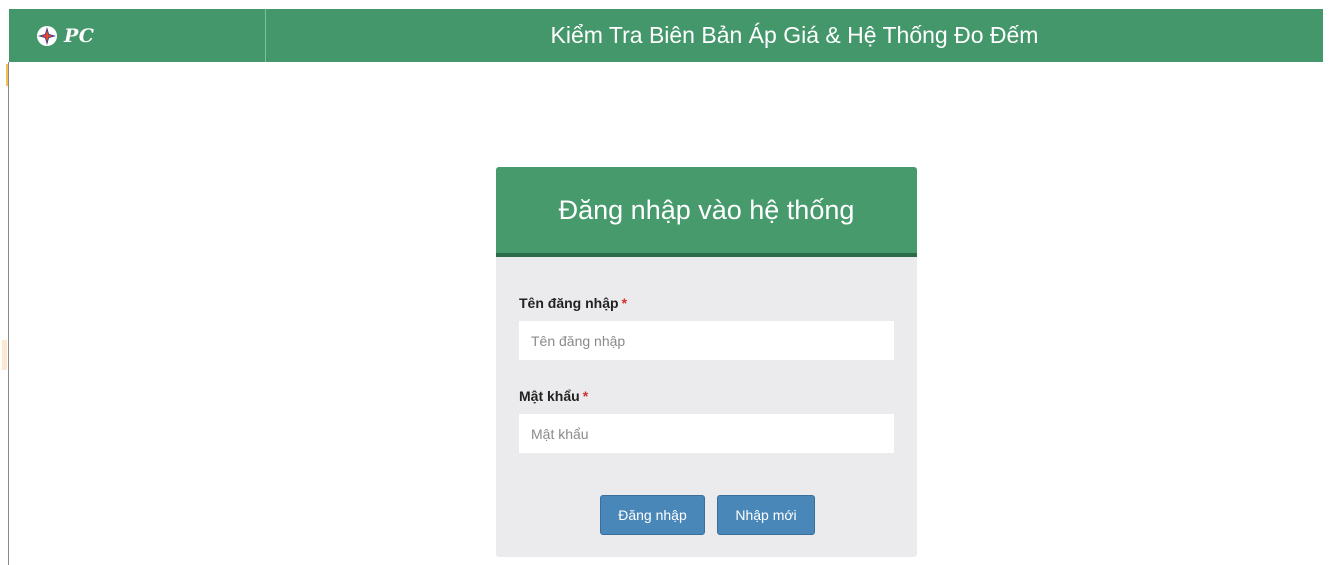 Image resolution: width=1330 pixels, height=565 pixels. What do you see at coordinates (766, 515) in the screenshot?
I see `reset-button: Nhập mới` at bounding box center [766, 515].